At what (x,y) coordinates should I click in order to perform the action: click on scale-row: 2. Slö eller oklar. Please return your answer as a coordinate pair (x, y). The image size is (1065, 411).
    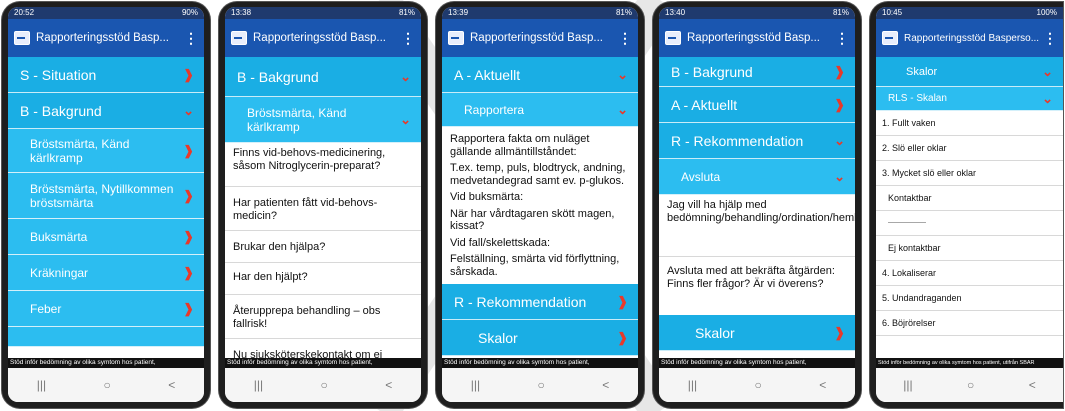
    Looking at the image, I should click on (969, 148).